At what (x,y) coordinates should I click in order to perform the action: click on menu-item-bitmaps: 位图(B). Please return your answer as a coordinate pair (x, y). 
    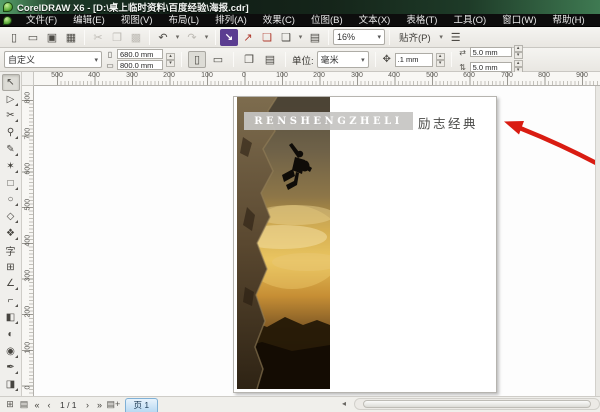
    Looking at the image, I should click on (327, 20).